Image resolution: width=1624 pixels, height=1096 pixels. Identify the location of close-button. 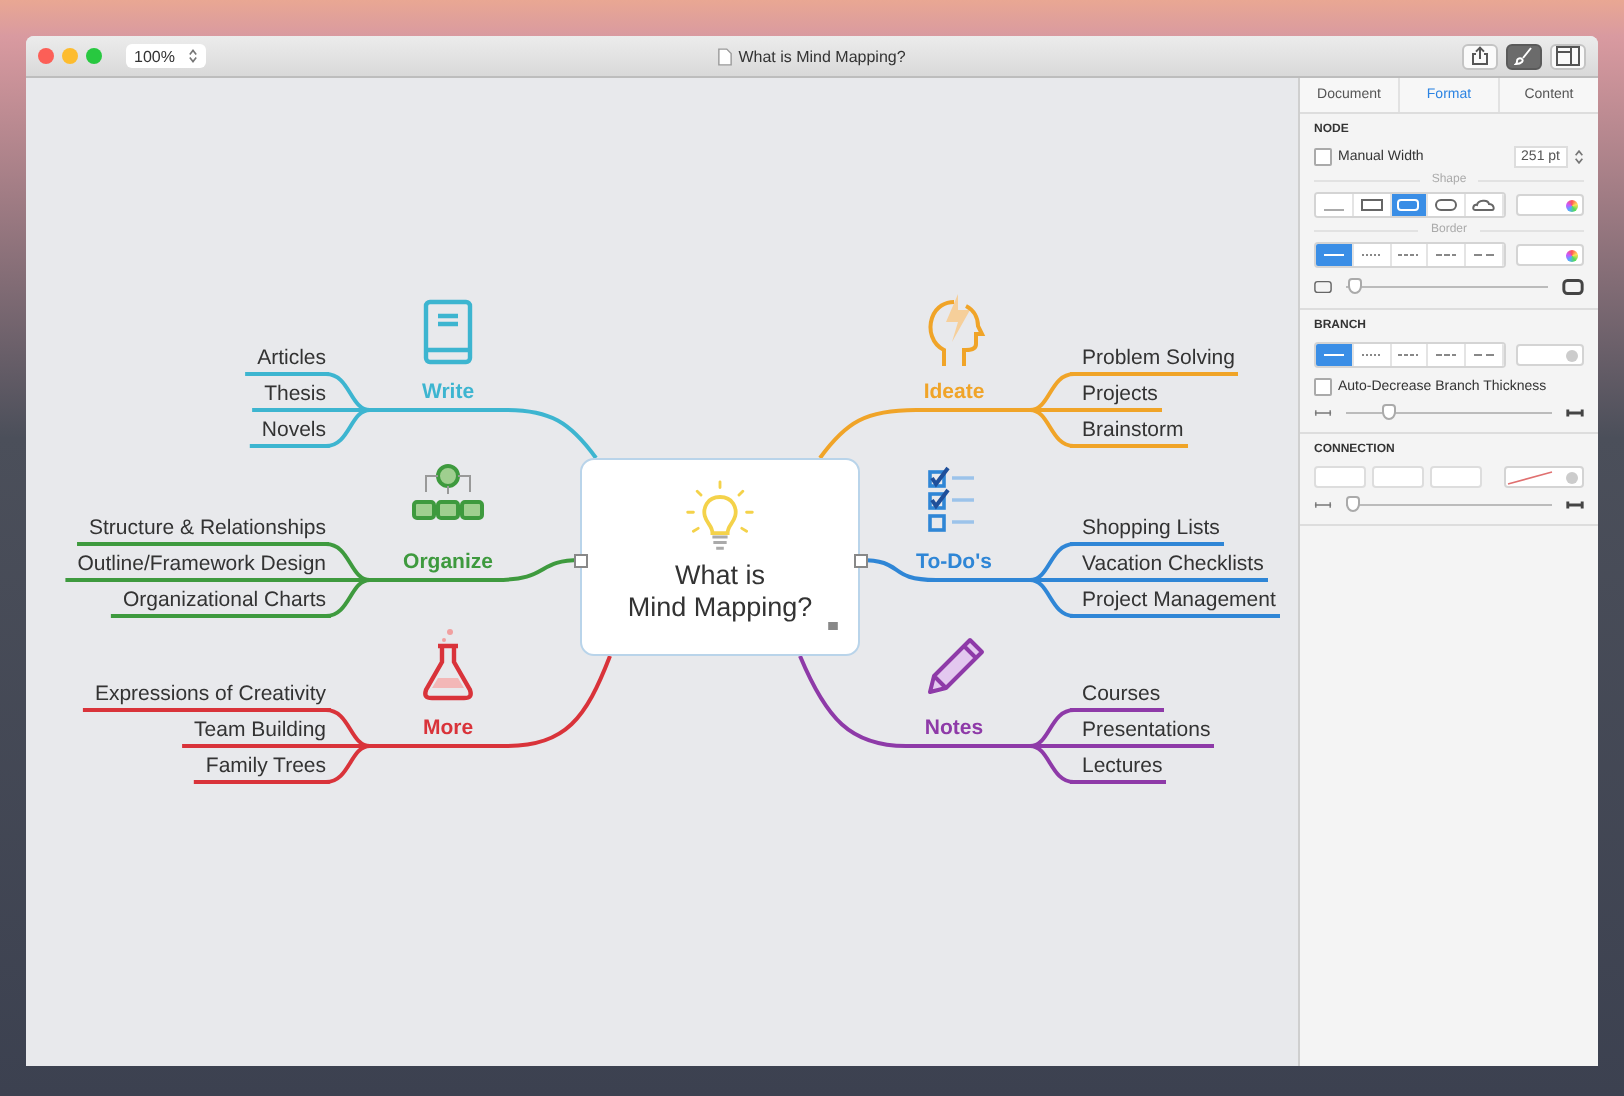
(46, 56).